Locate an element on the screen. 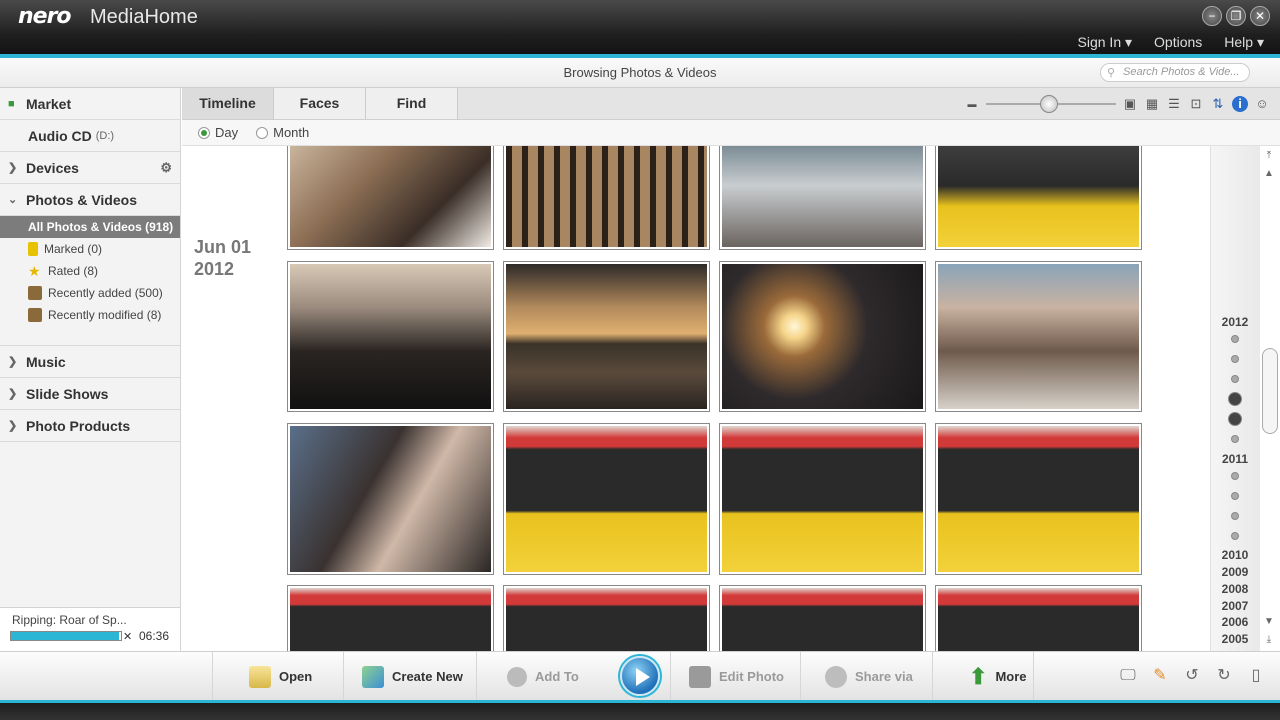 The image size is (1280, 720). timeline-year-2007: 2007 is located at coordinates (1235, 606).